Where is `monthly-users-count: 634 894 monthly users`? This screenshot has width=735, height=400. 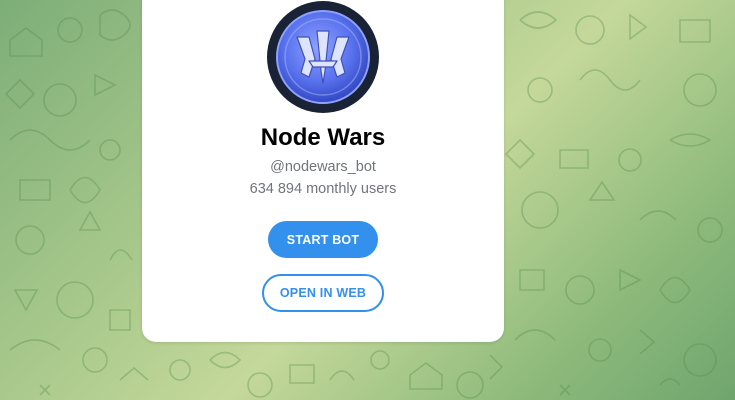
monthly-users-count: 634 894 monthly users is located at coordinates (323, 189).